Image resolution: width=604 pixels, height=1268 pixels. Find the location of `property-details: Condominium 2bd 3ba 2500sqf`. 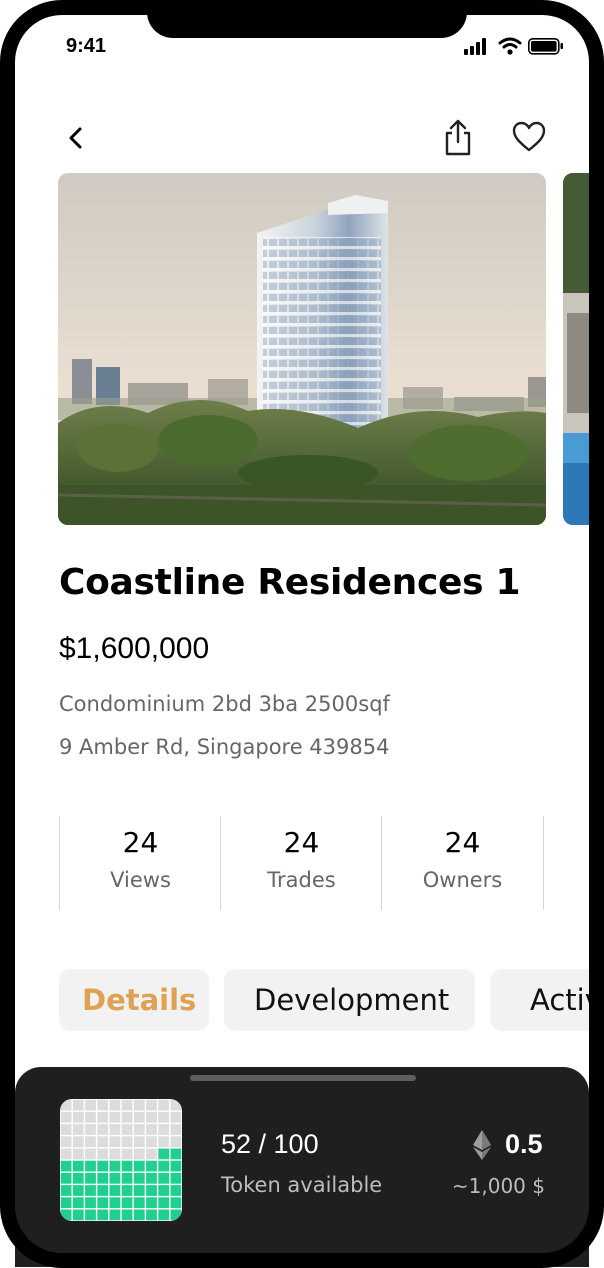

property-details: Condominium 2bd 3ba 2500sqf is located at coordinates (224, 704).